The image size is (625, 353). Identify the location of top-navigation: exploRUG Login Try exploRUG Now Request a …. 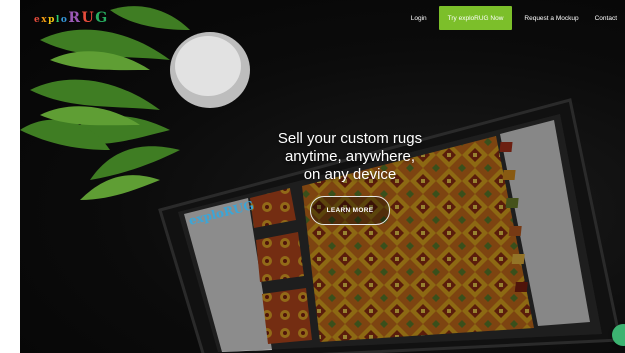
(322, 18).